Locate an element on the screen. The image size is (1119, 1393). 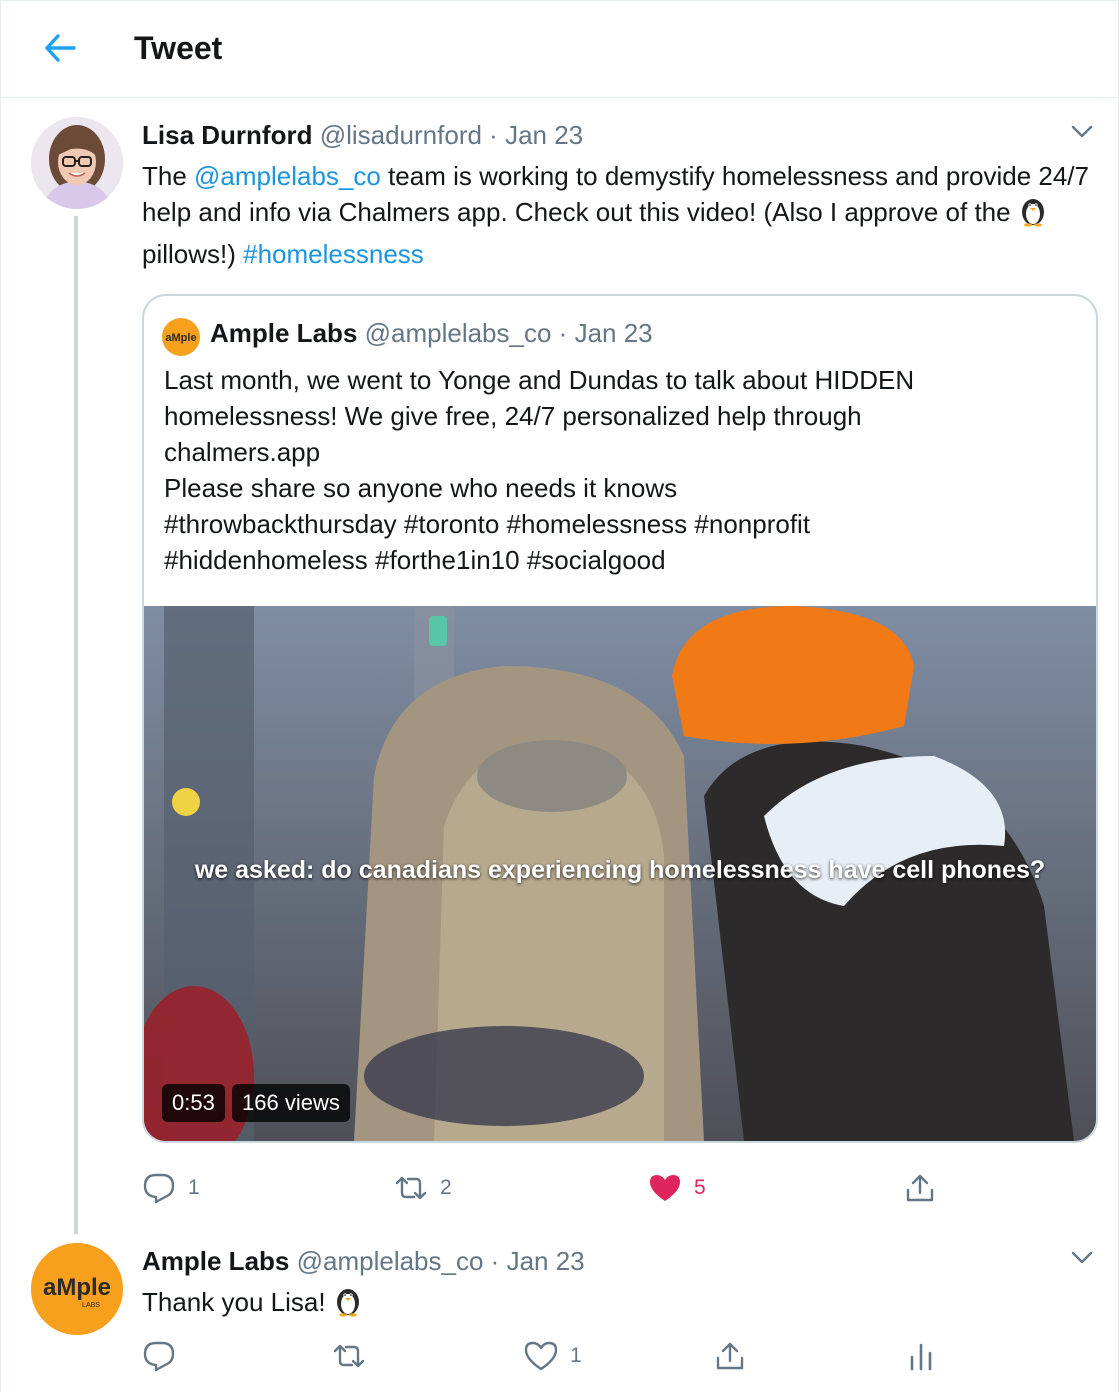
quoted-tweet-header: Ample Labs @amplelabs_co · Jan 23 is located at coordinates (431, 333).